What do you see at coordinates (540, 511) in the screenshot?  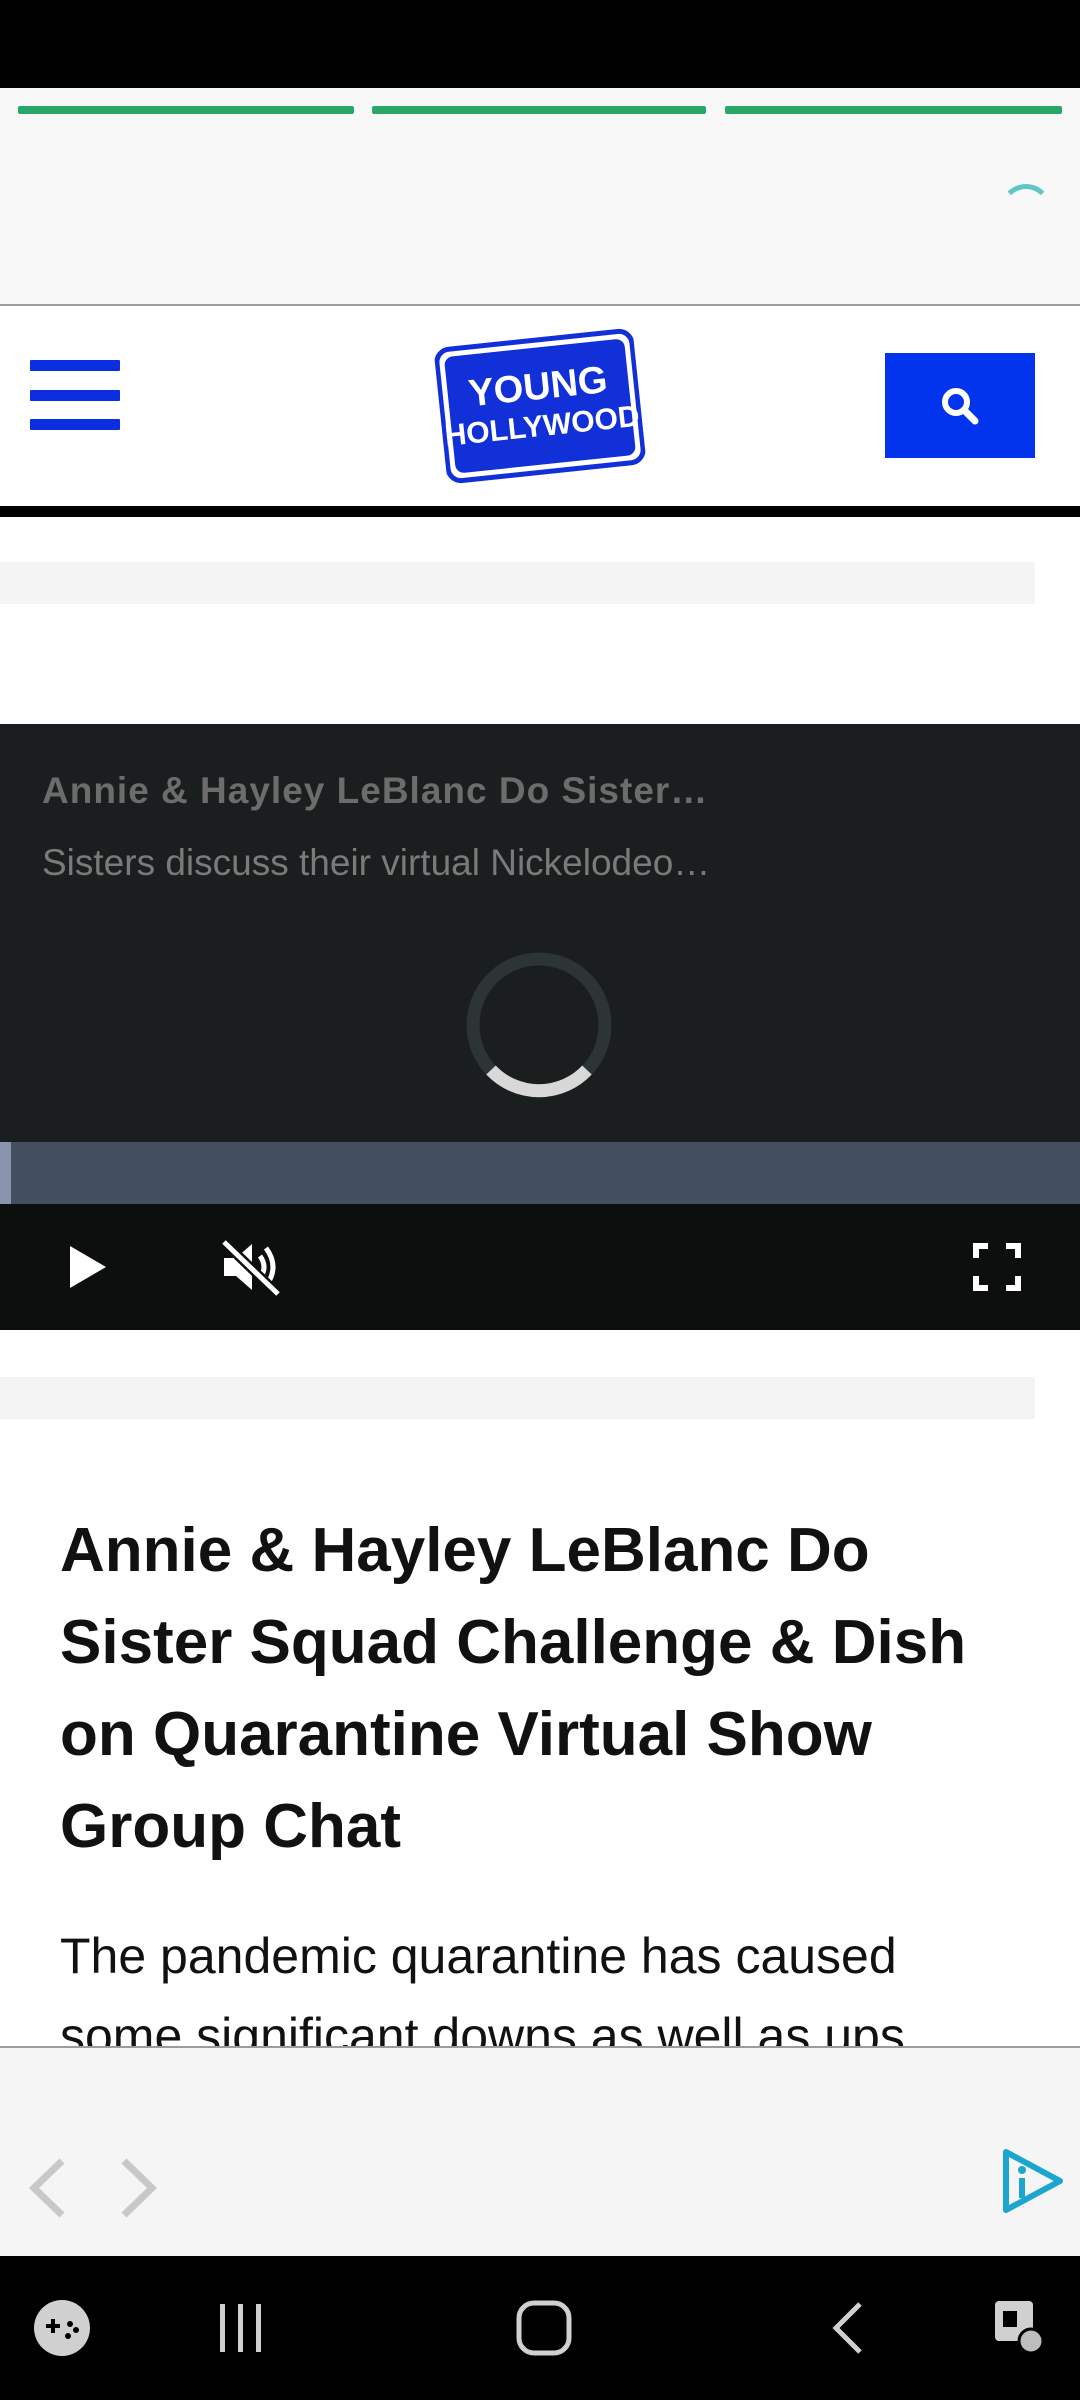 I see `header-divider` at bounding box center [540, 511].